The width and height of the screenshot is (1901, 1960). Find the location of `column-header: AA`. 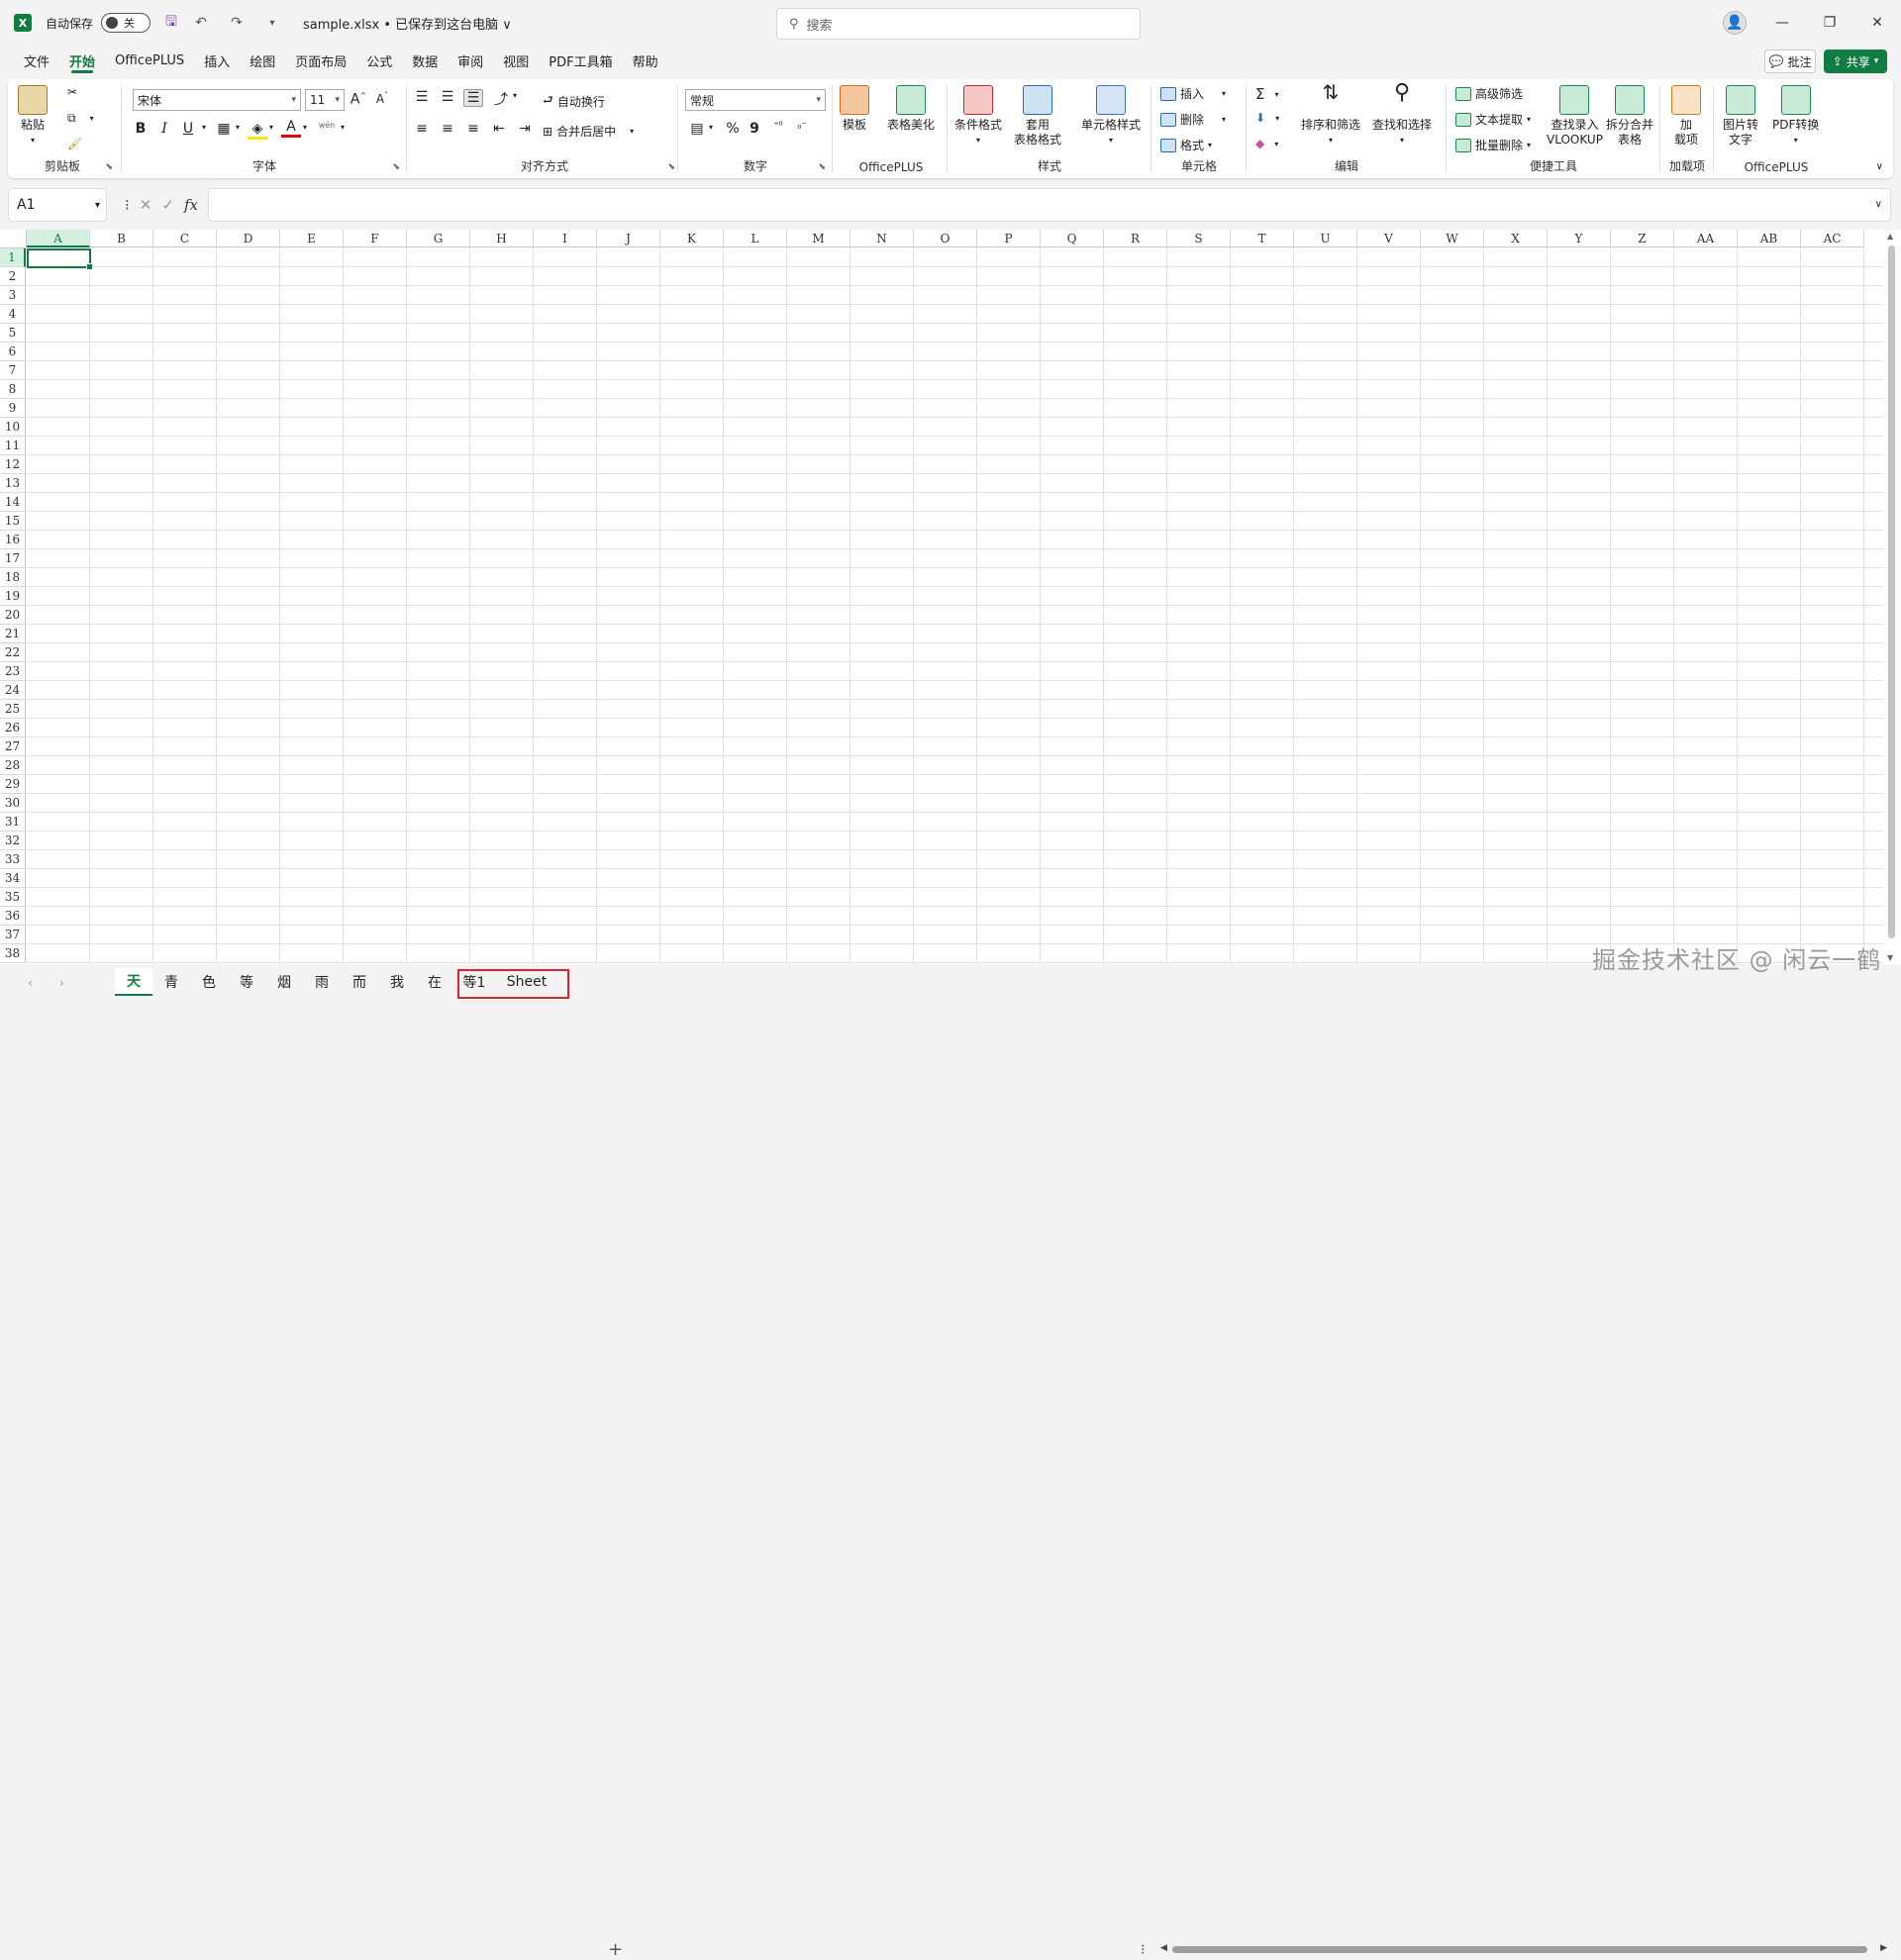

column-header: AA is located at coordinates (1706, 238).